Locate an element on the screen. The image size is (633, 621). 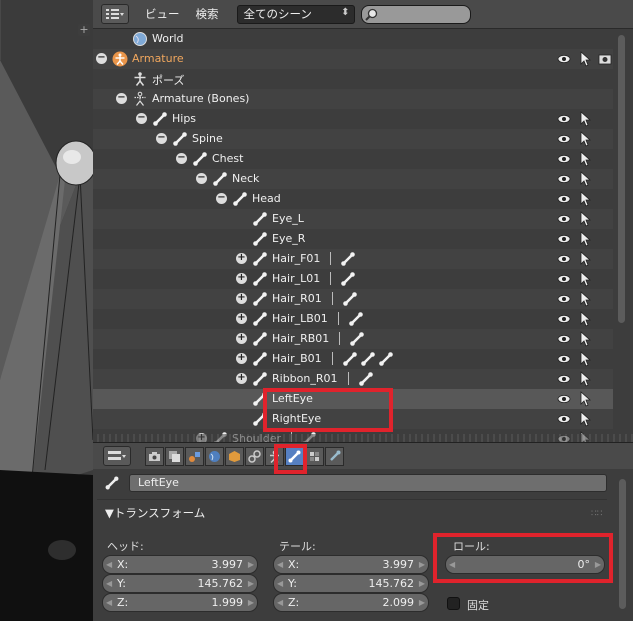
region-resize-edge is located at coordinates (363, 438).